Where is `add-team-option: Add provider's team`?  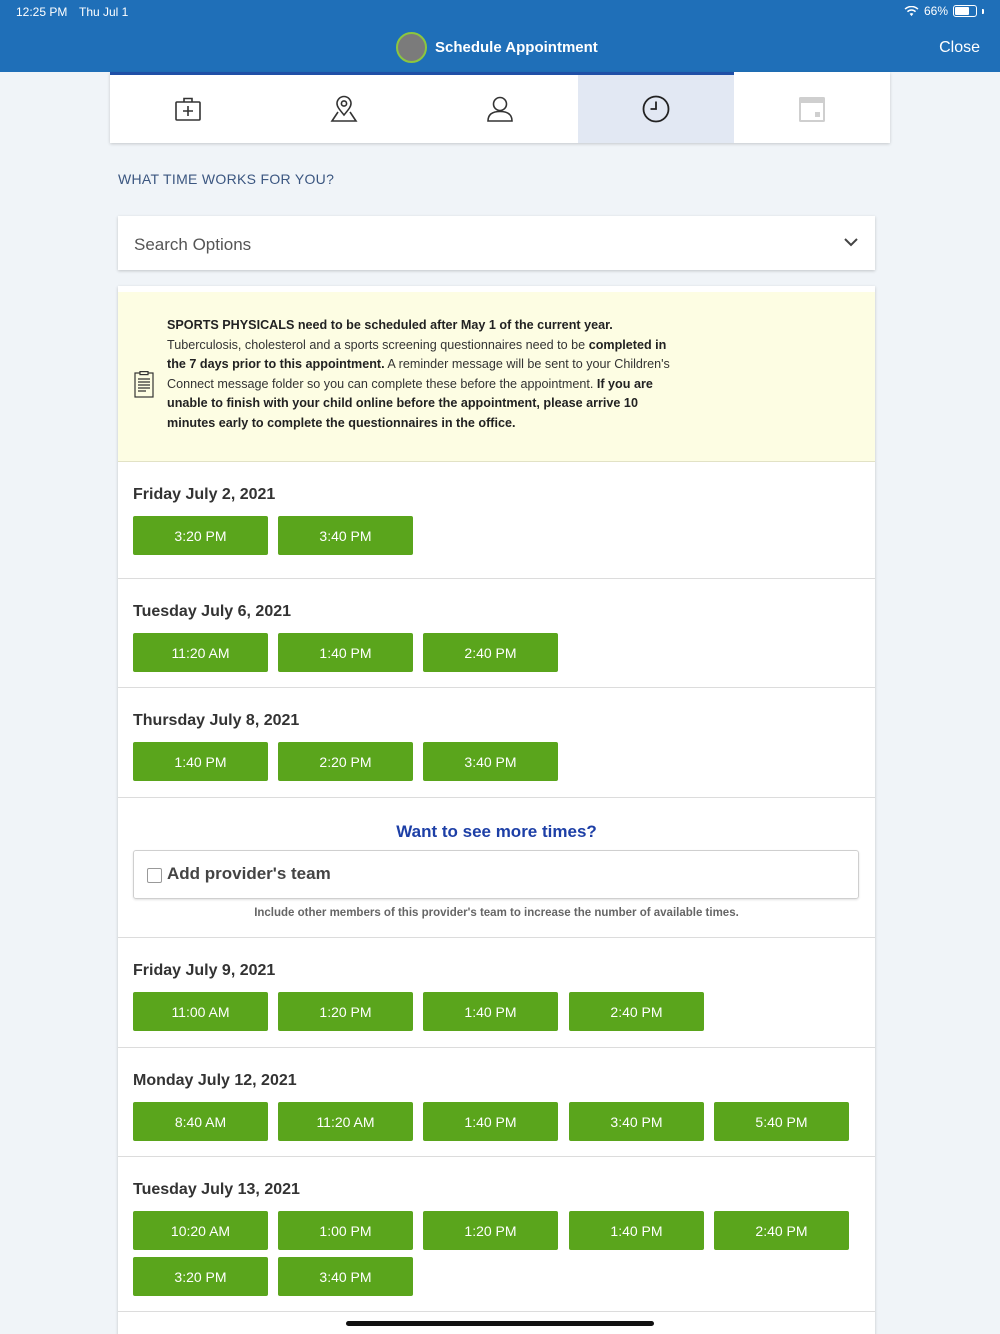 add-team-option: Add provider's team is located at coordinates (496, 874).